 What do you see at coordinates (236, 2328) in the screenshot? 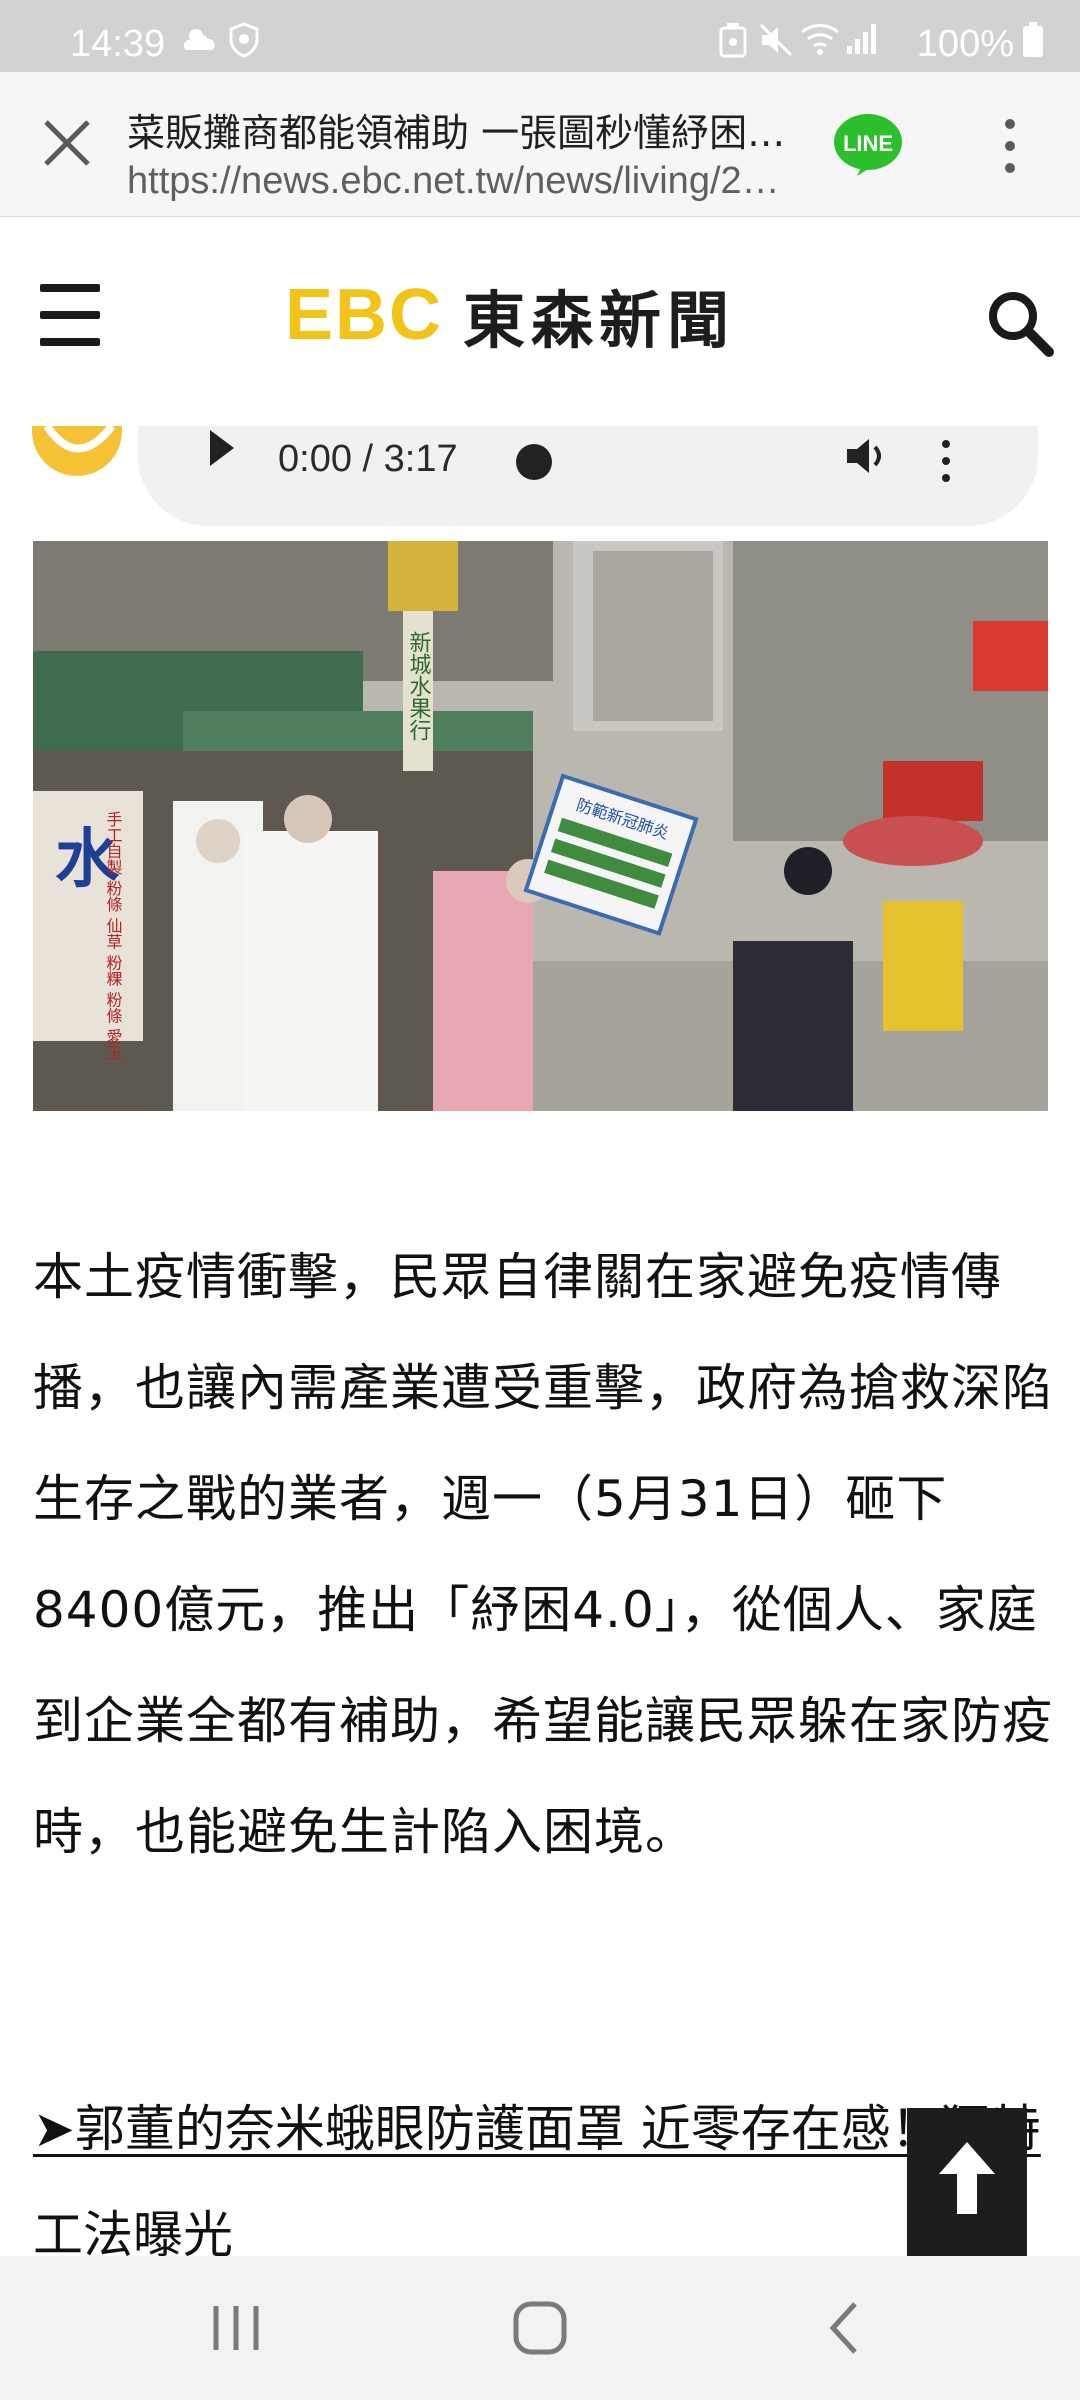
I see `recent-apps-icon` at bounding box center [236, 2328].